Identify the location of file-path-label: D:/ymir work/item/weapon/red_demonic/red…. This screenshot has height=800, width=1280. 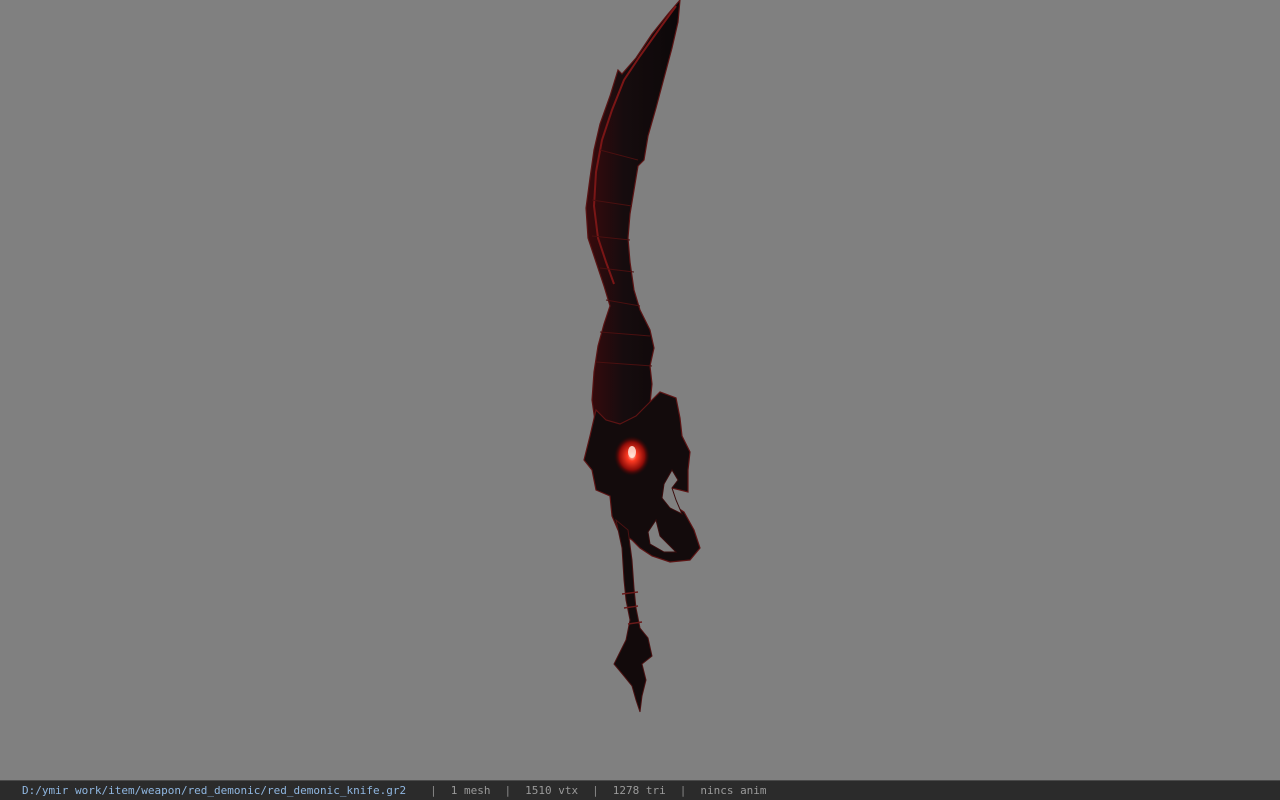
(214, 790).